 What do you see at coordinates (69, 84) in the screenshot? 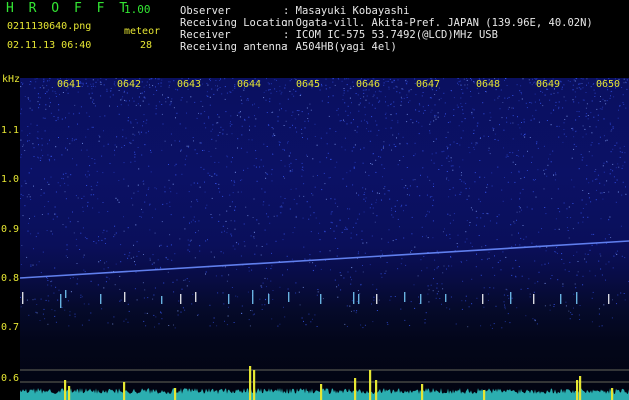
I see `time-tick: 0641` at bounding box center [69, 84].